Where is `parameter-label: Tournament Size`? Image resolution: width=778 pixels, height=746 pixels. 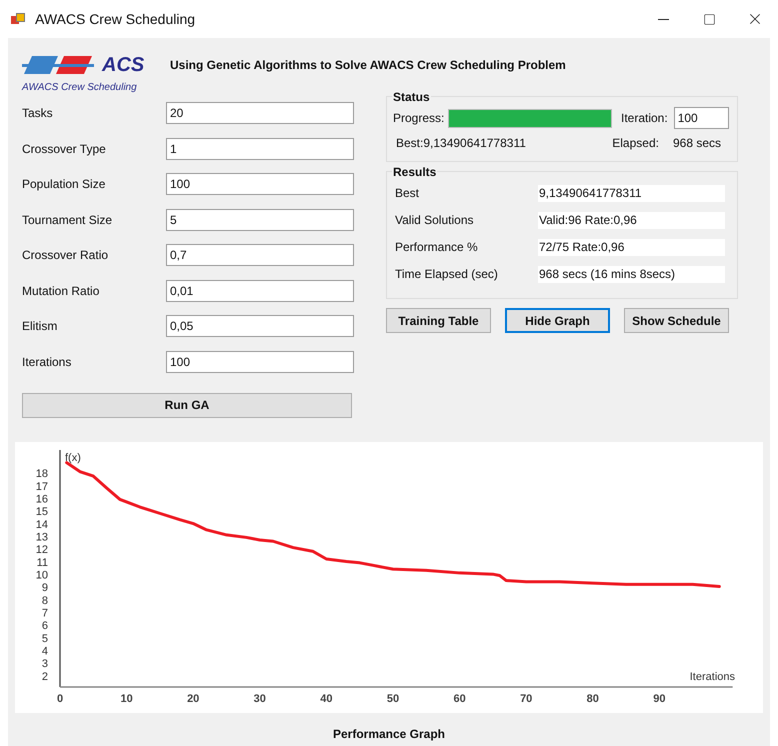
parameter-label: Tournament Size is located at coordinates (68, 220).